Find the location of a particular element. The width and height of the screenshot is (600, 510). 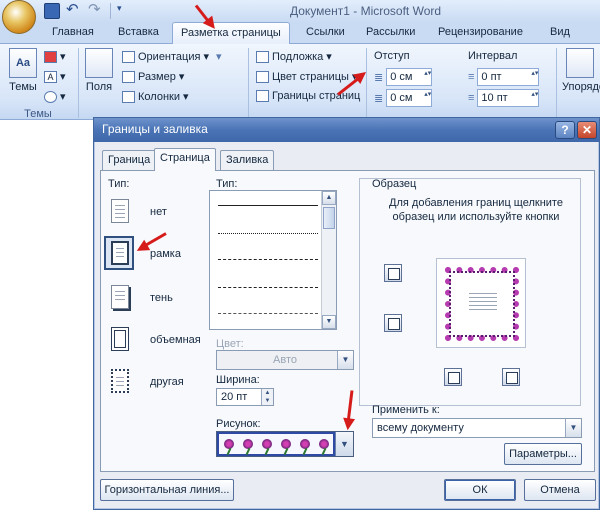

tab-references: Ссылки is located at coordinates (325, 32).